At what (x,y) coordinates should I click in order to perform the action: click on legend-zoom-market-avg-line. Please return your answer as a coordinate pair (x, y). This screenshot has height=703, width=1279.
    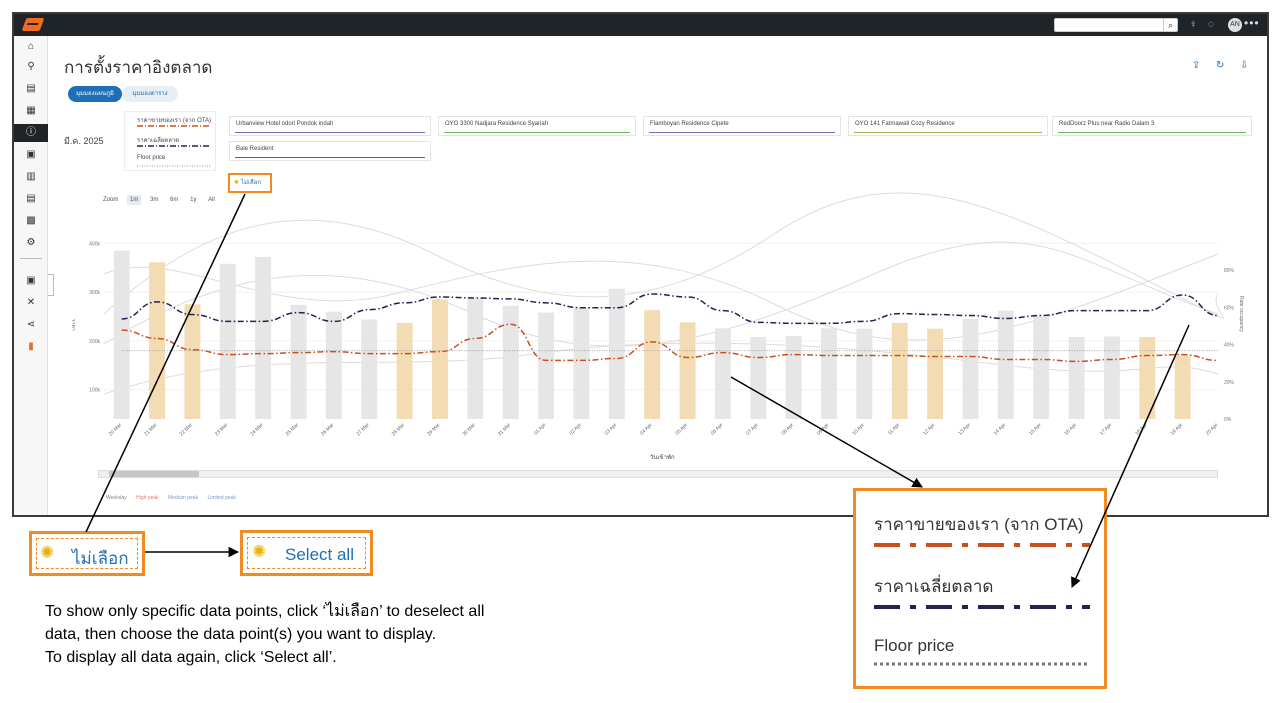
    Looking at the image, I should click on (982, 607).